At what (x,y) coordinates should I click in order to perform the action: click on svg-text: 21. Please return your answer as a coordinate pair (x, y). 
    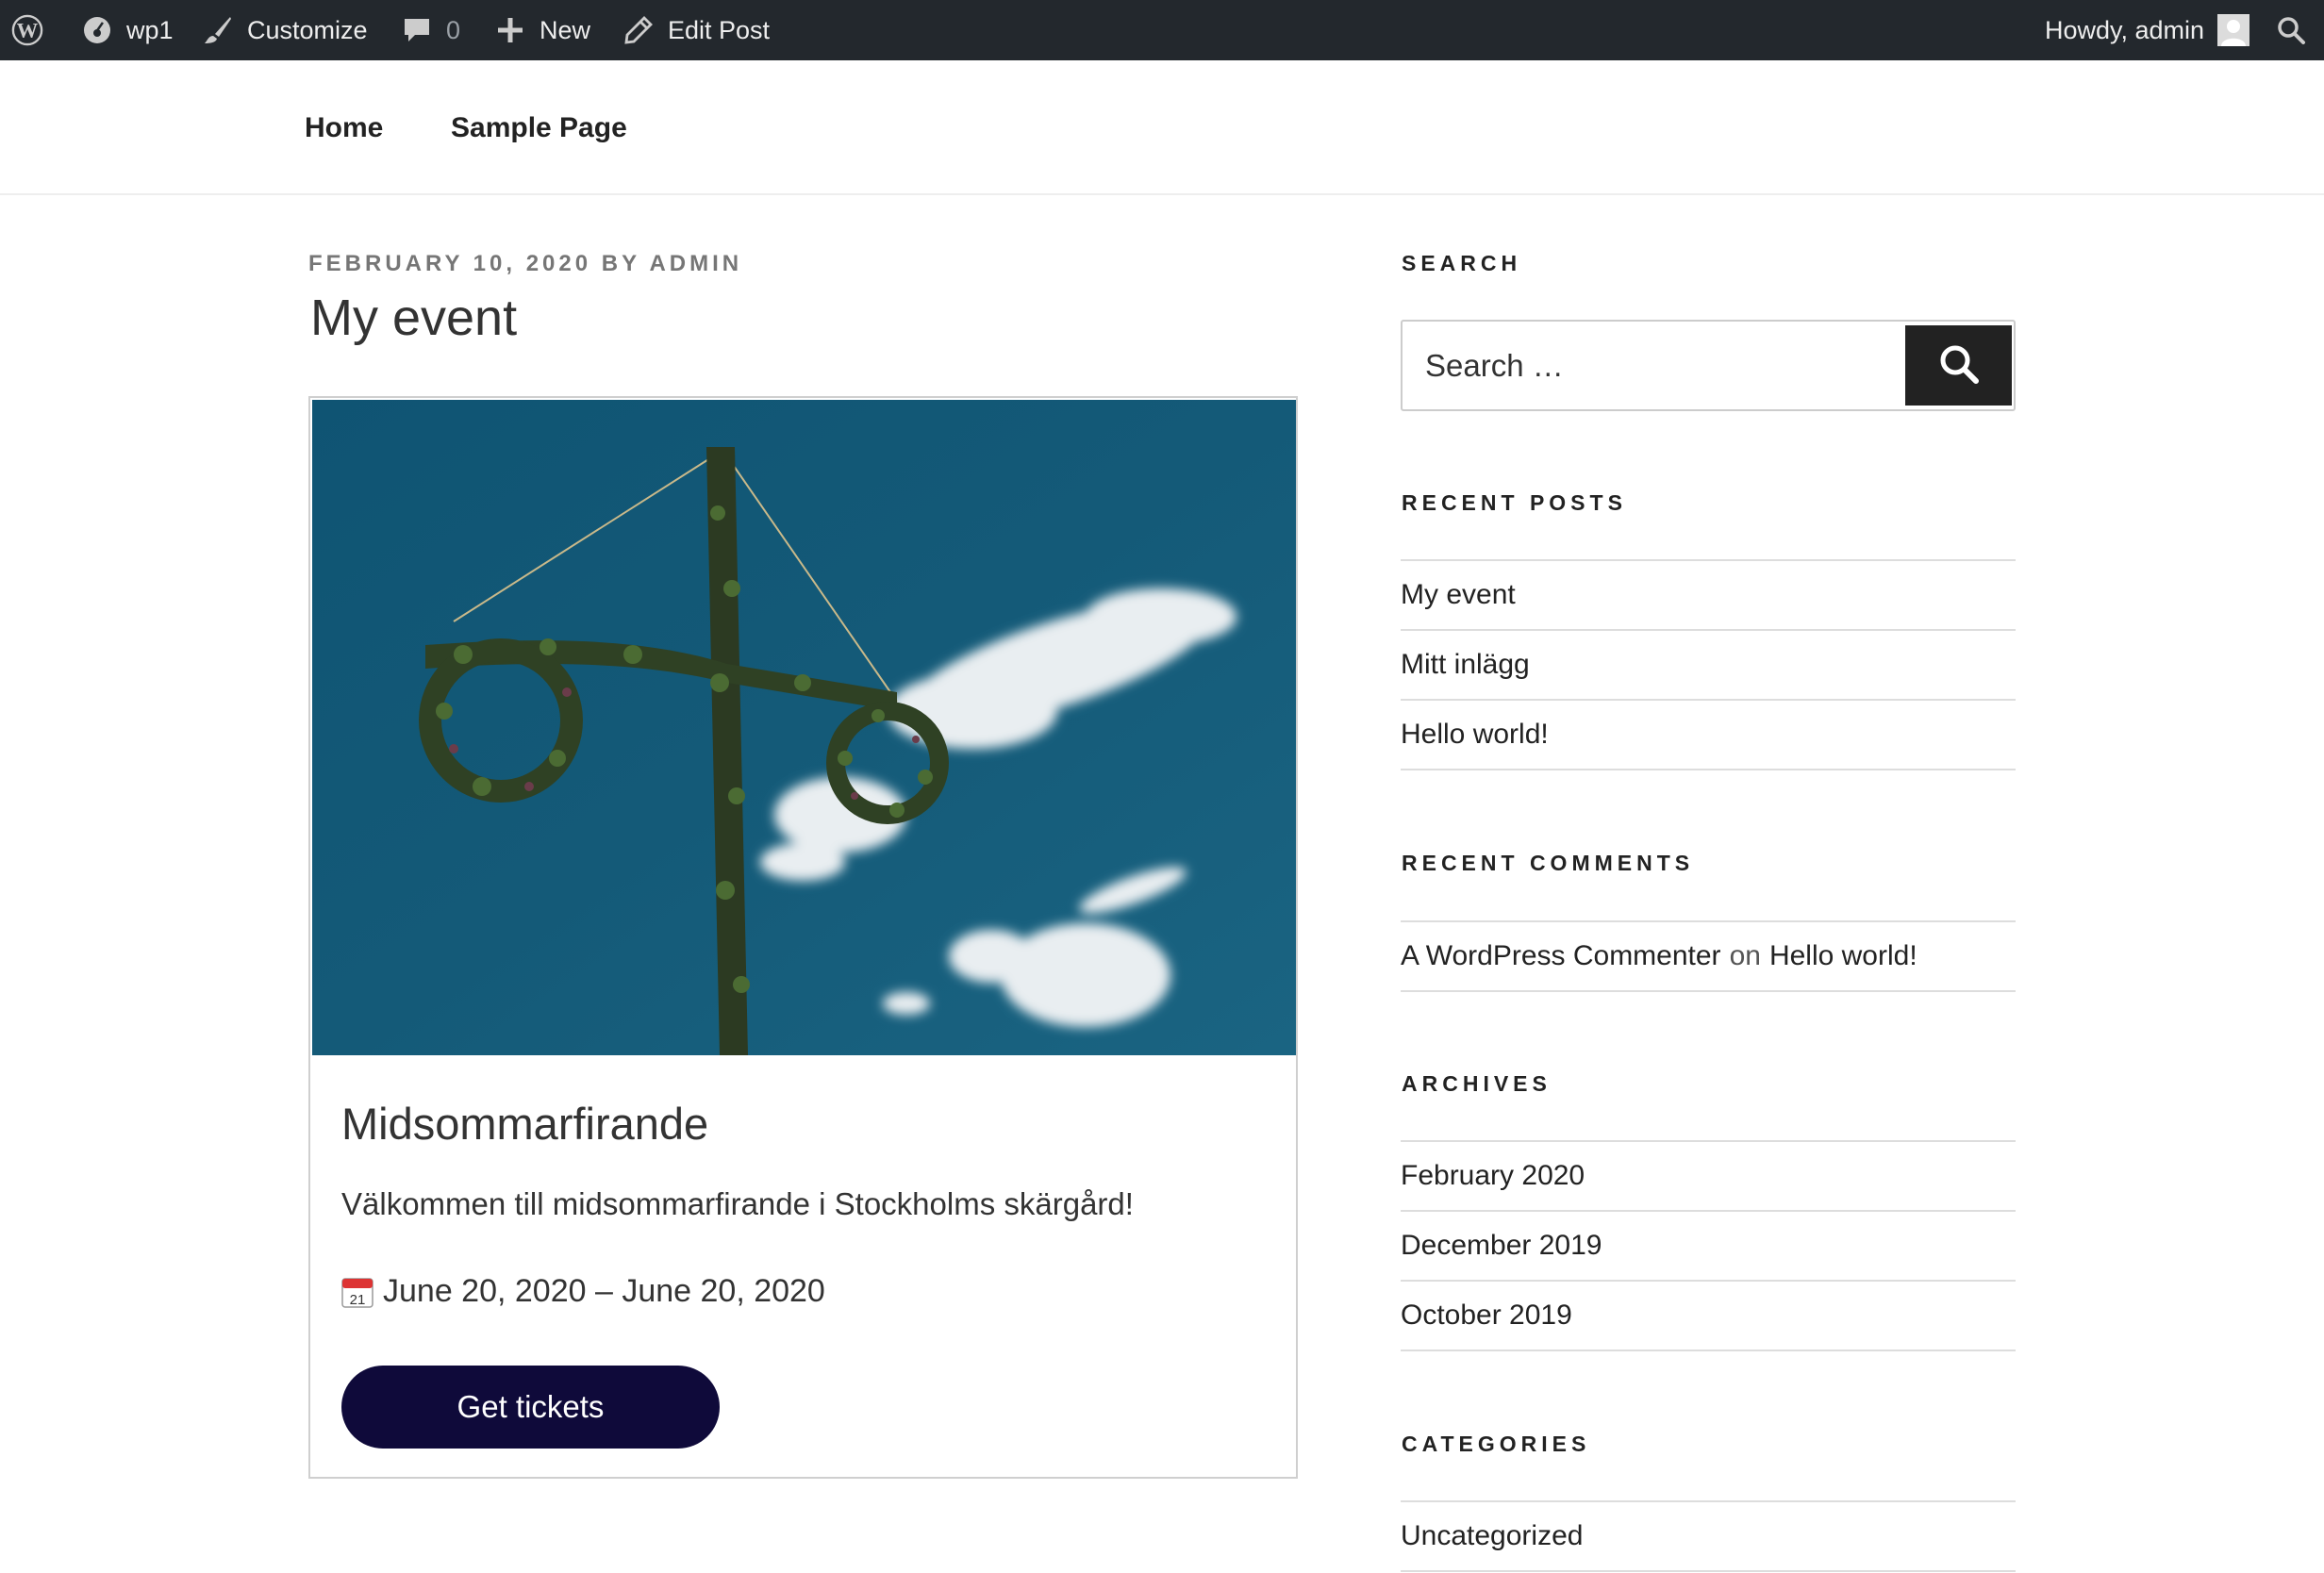
    Looking at the image, I should click on (358, 1300).